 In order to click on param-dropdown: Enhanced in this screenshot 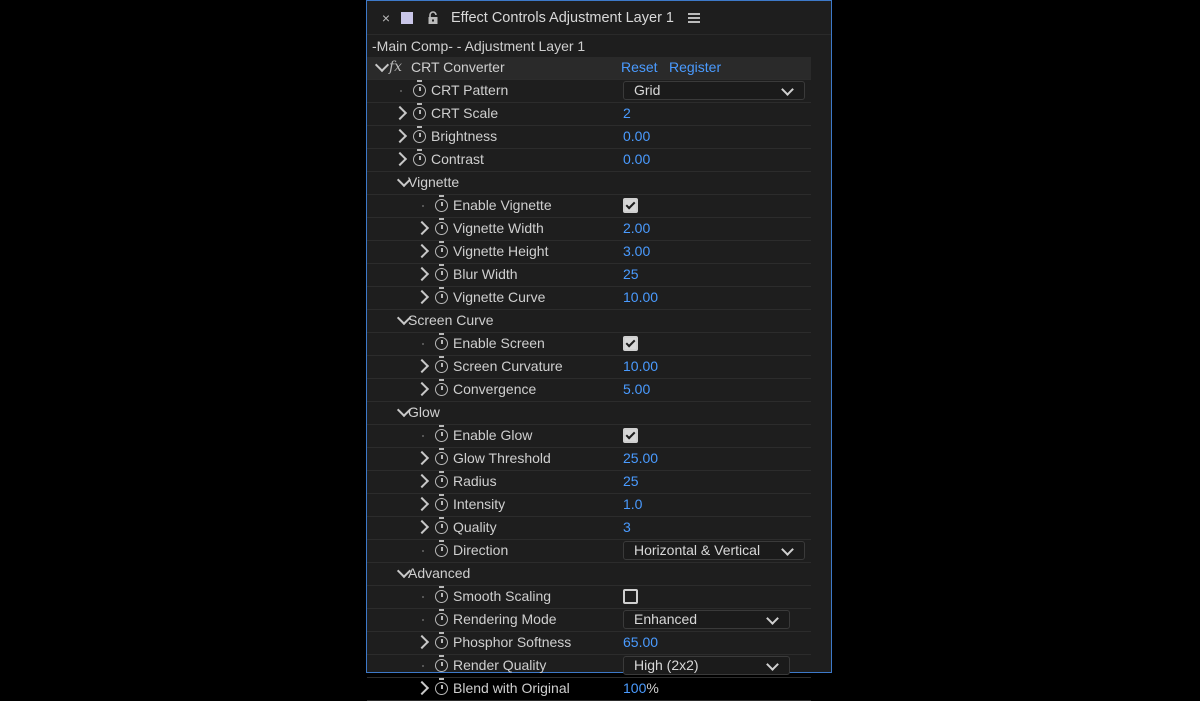, I will do `click(706, 619)`.